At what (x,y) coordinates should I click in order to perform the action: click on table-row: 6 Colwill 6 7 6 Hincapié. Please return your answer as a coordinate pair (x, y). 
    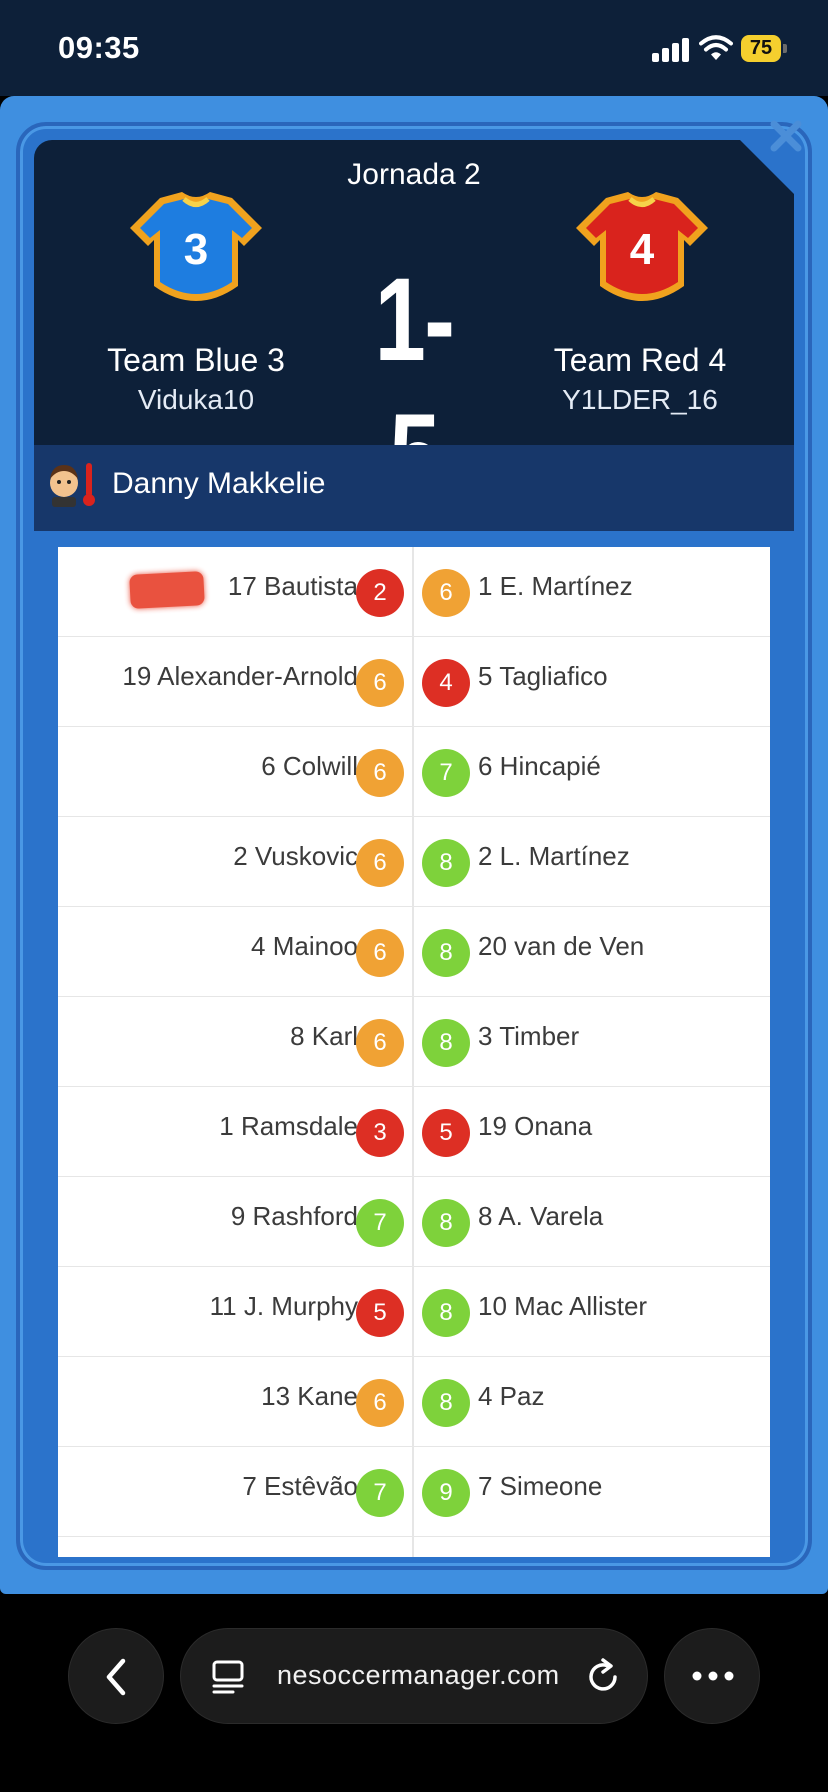
    Looking at the image, I should click on (414, 772).